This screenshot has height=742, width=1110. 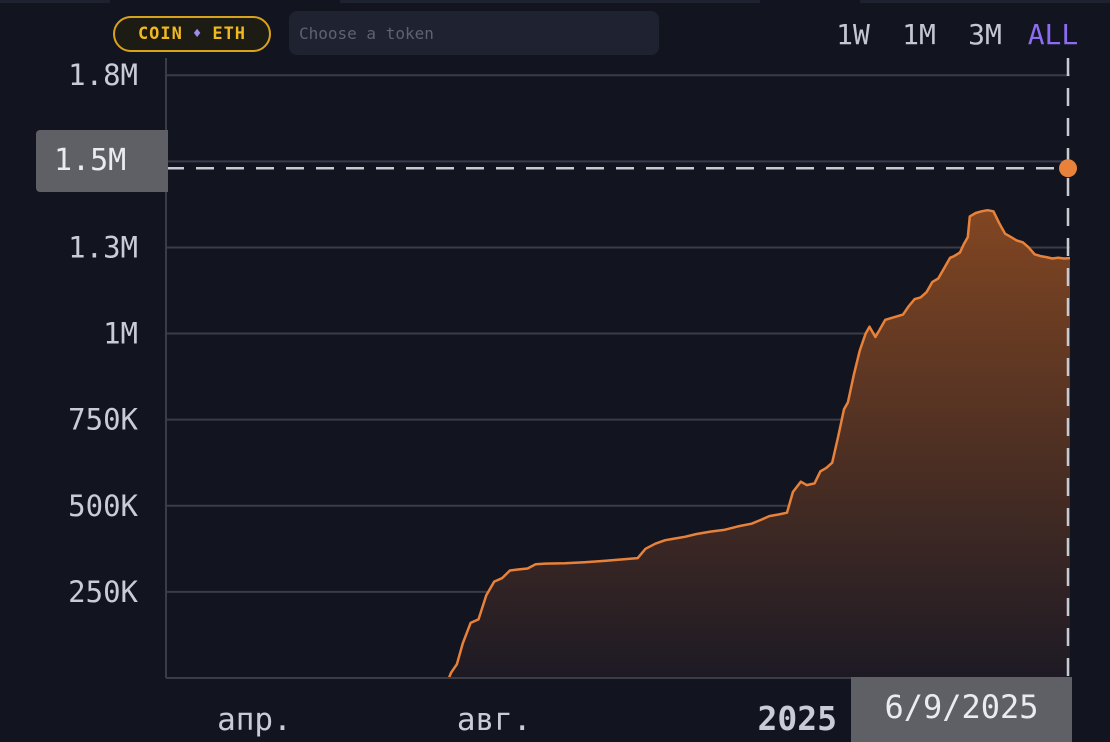 I want to click on y-tick-label: 1M, so click(x=120, y=334).